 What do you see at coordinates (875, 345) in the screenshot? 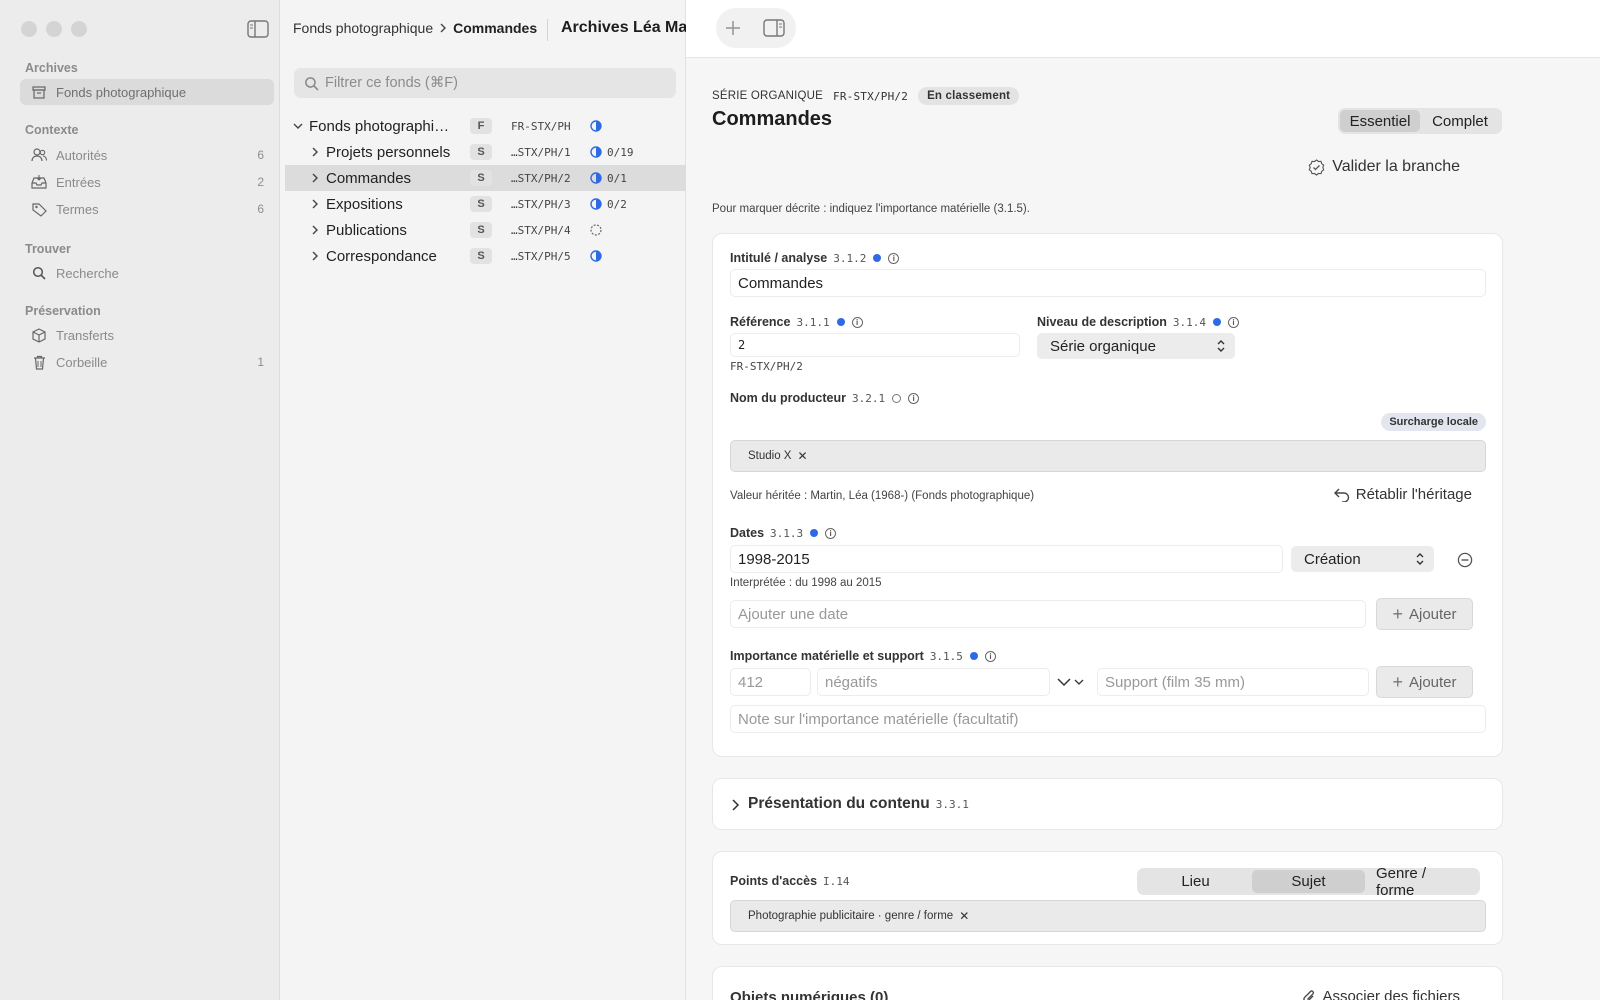
I see `reference-input: 2` at bounding box center [875, 345].